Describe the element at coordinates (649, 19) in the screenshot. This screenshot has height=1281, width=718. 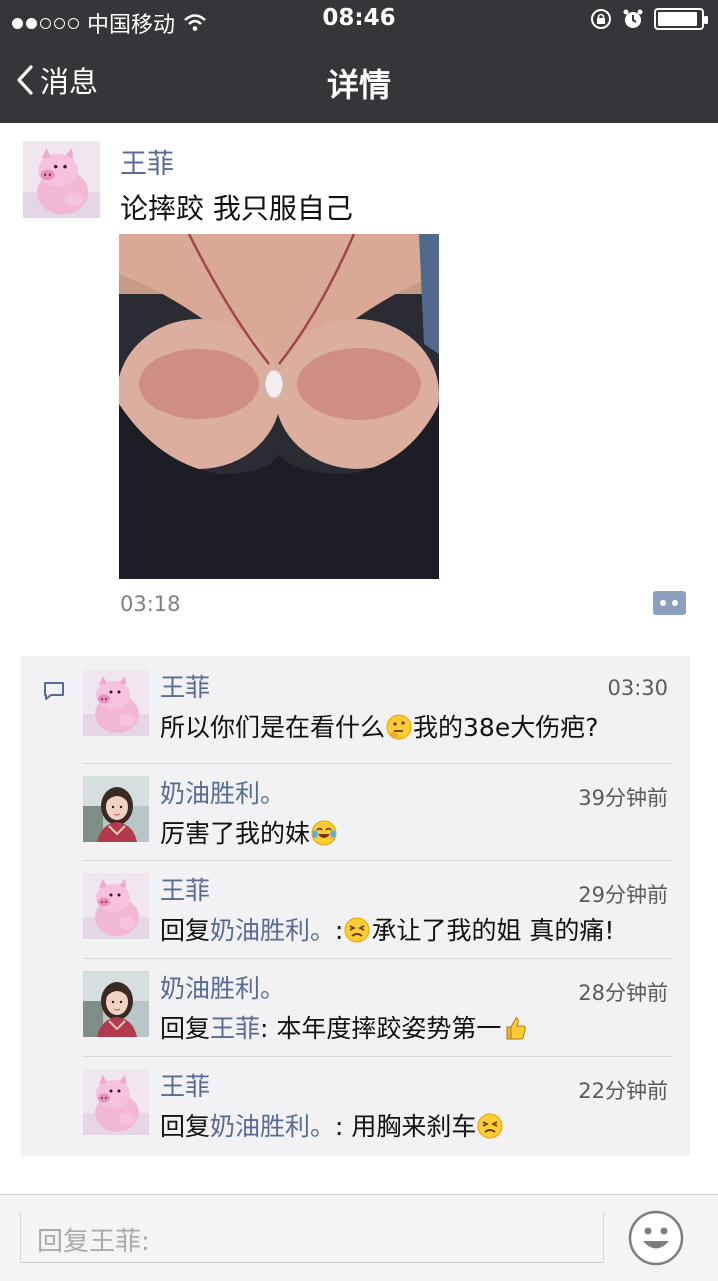
I see `status-right` at that location.